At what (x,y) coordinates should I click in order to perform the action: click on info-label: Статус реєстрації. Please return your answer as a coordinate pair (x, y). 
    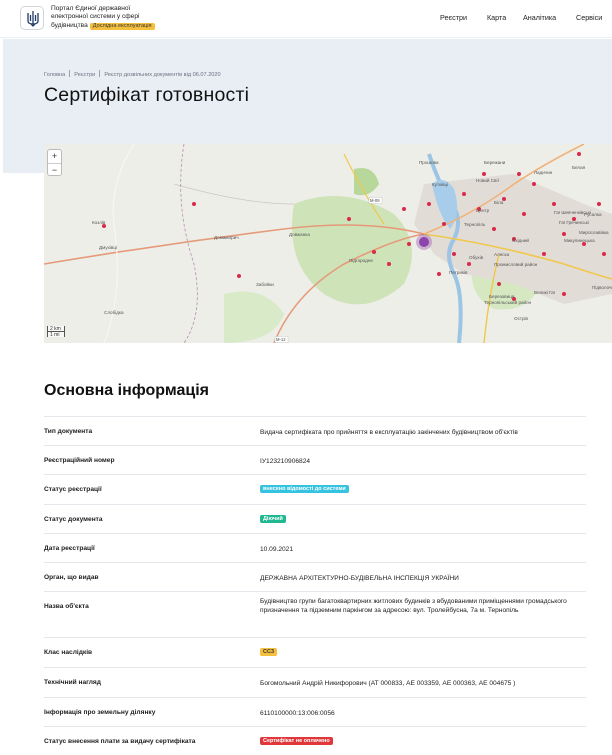
    Looking at the image, I should click on (73, 489).